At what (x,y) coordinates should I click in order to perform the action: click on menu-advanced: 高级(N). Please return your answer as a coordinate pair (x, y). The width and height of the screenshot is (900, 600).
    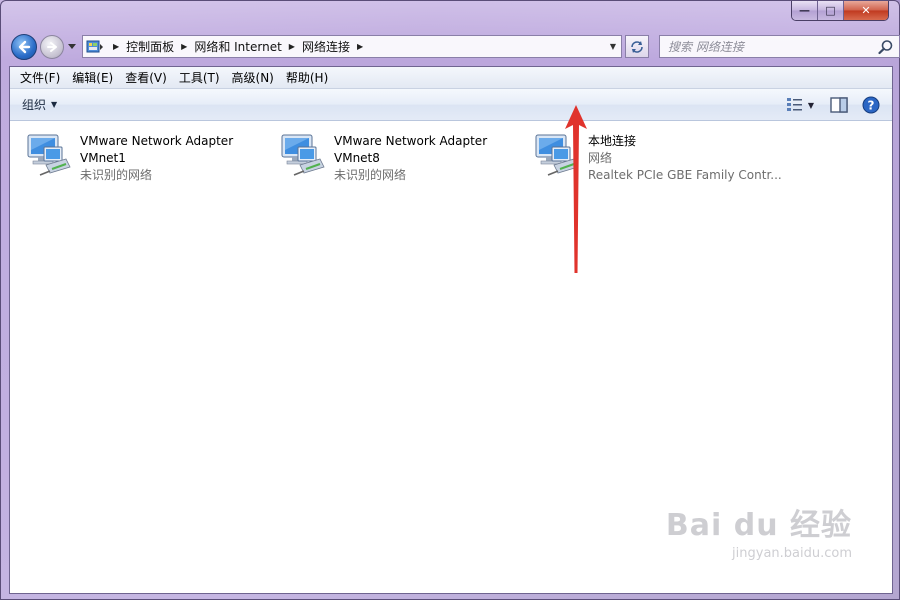
    Looking at the image, I should click on (253, 78).